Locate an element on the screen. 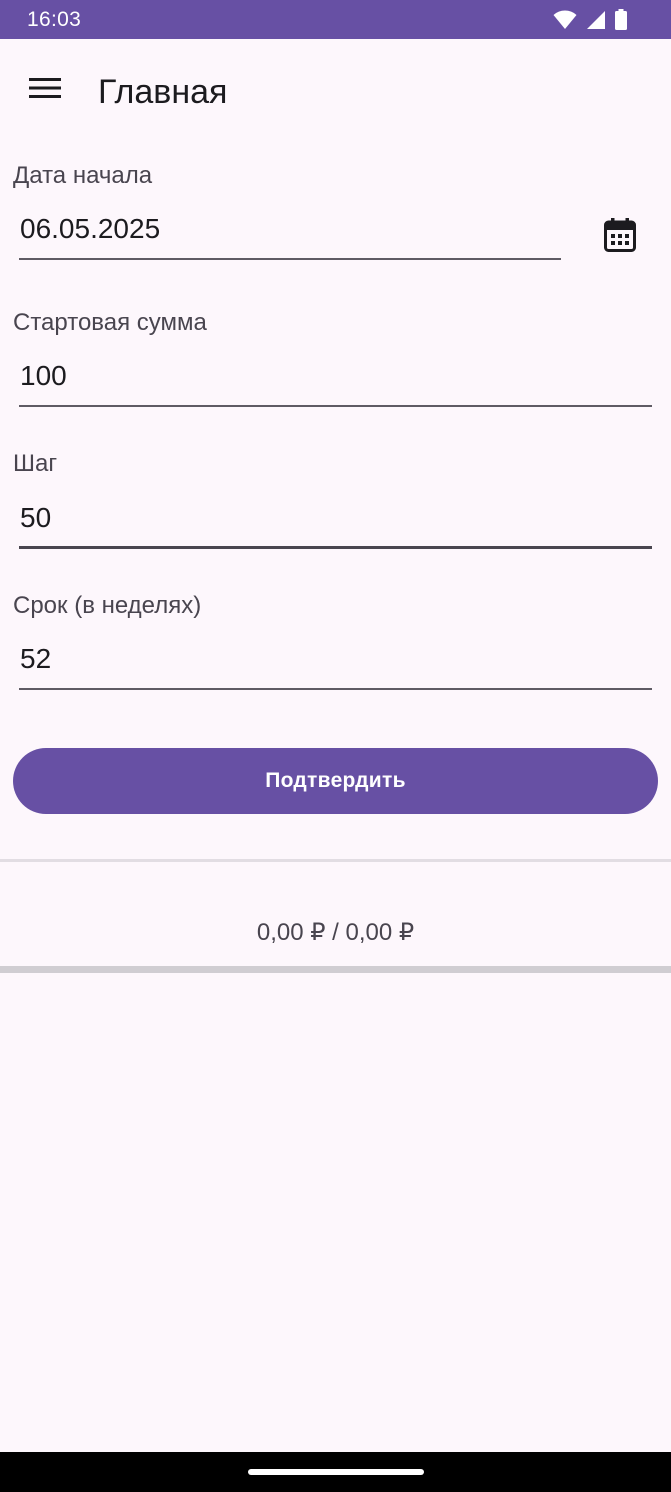 The height and width of the screenshot is (1492, 671). wifi-icon is located at coordinates (565, 20).